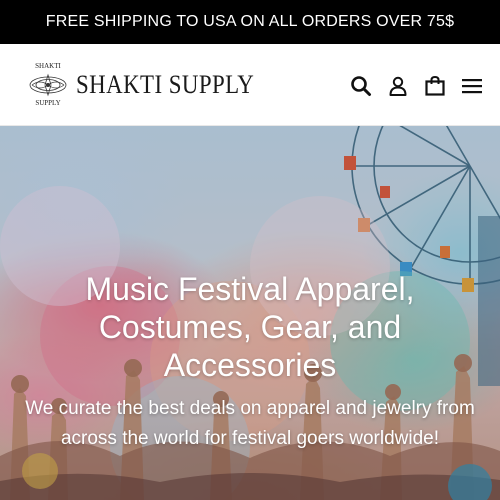 The height and width of the screenshot is (500, 500). Describe the element at coordinates (398, 86) in the screenshot. I see `account-icon` at that location.